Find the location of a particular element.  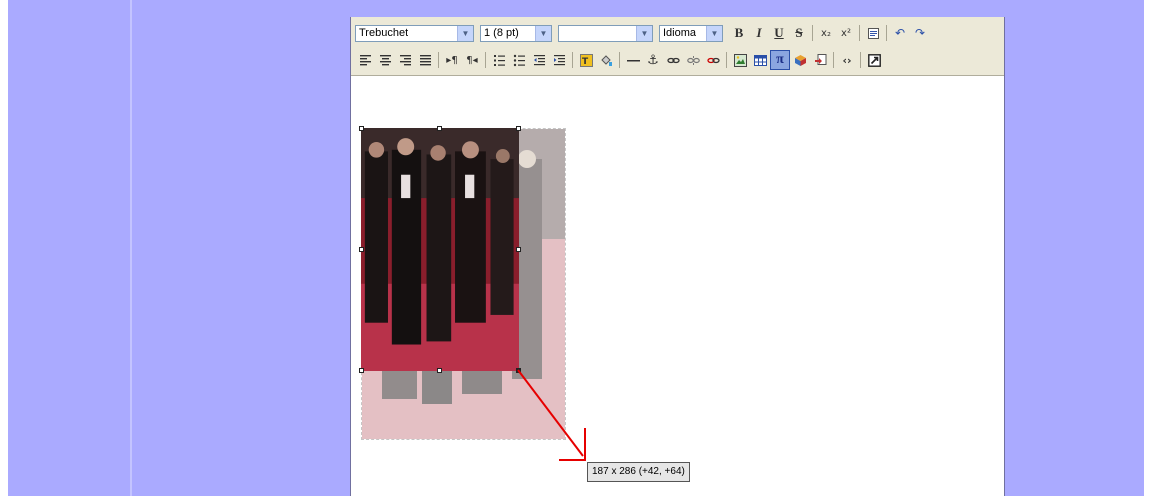

broken-link-icon is located at coordinates (713, 60).